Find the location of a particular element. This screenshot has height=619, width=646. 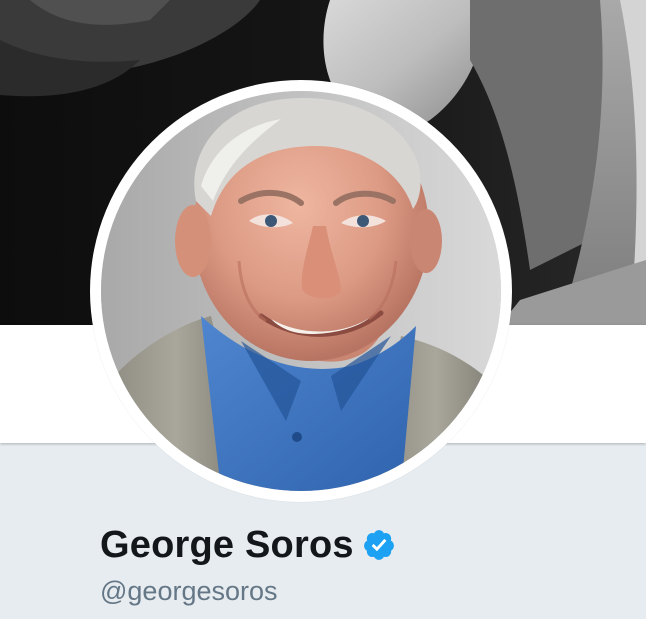

verified-check-icon is located at coordinates (379, 545).